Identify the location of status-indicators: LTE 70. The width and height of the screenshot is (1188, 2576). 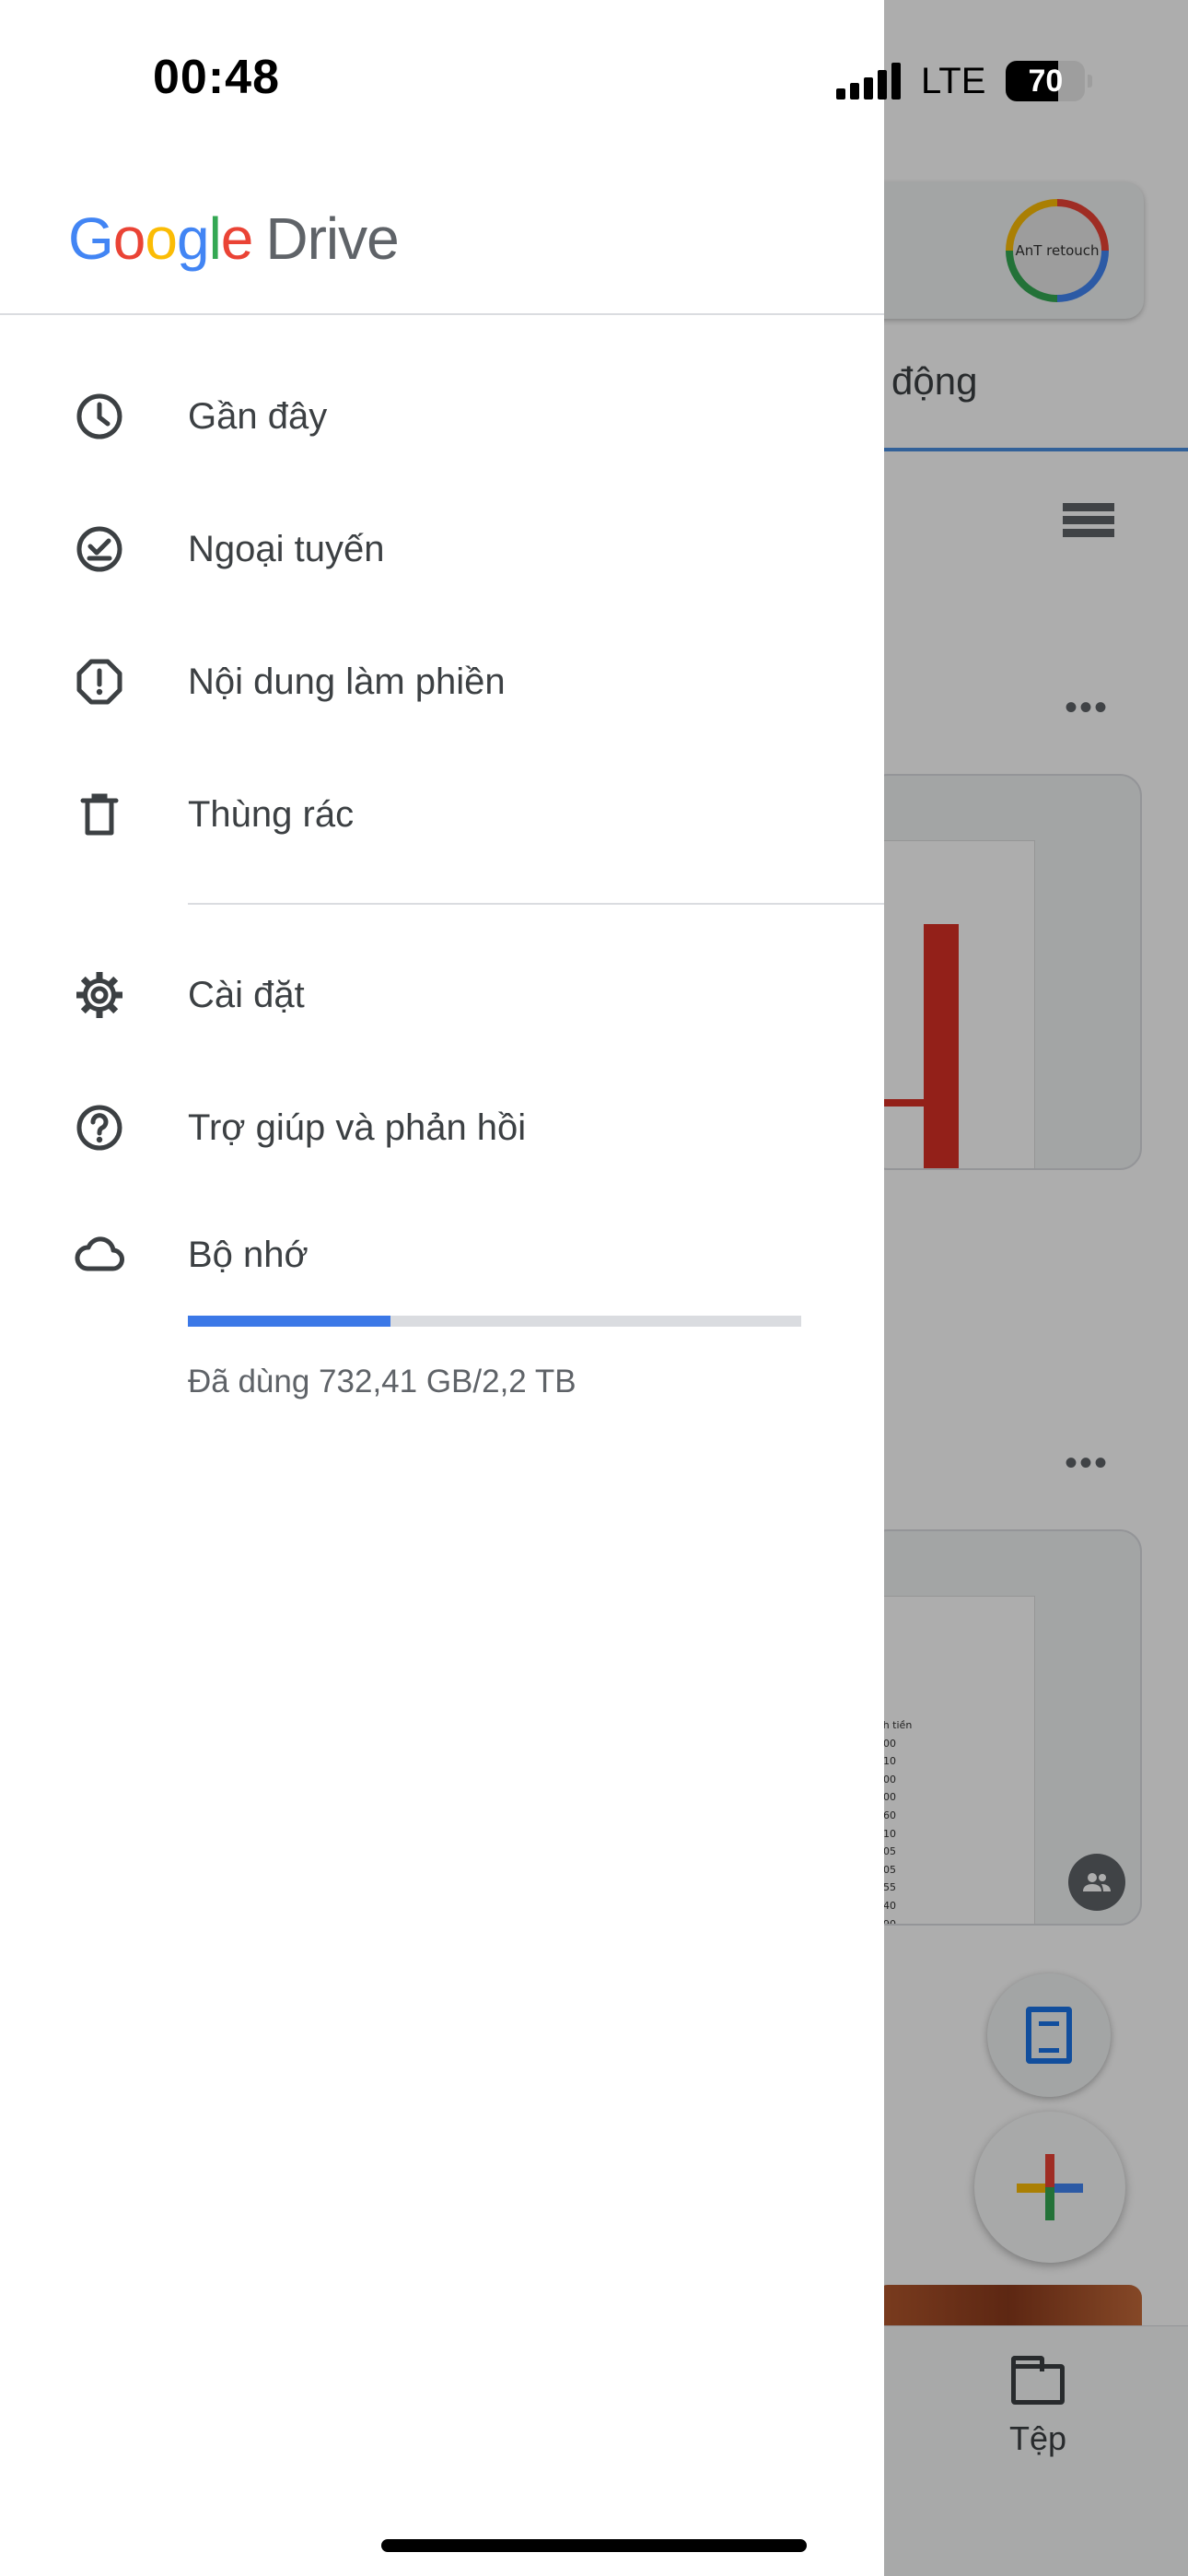
(964, 81).